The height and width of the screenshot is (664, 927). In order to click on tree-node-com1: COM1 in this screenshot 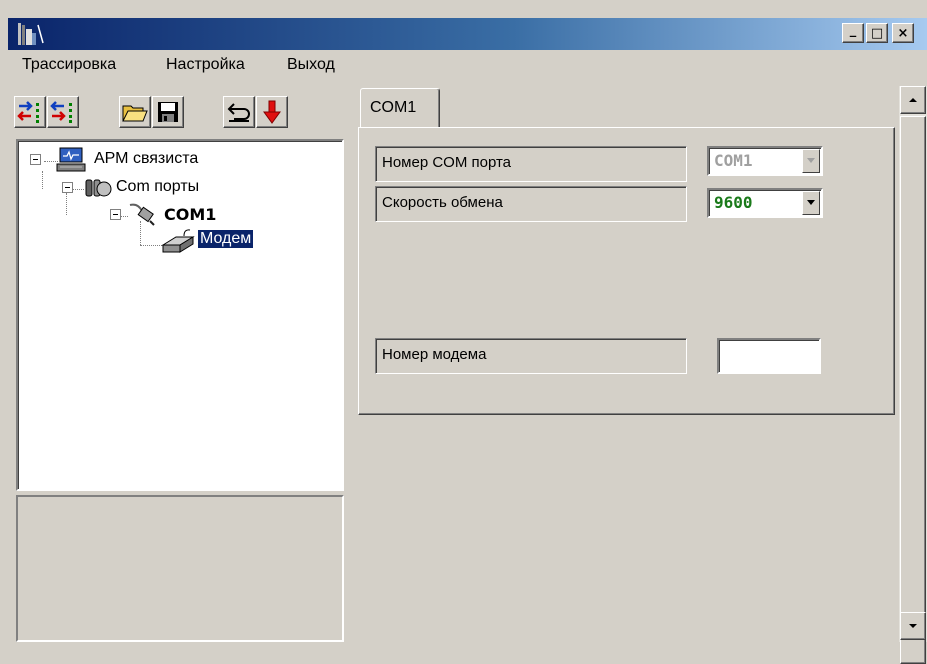, I will do `click(190, 214)`.